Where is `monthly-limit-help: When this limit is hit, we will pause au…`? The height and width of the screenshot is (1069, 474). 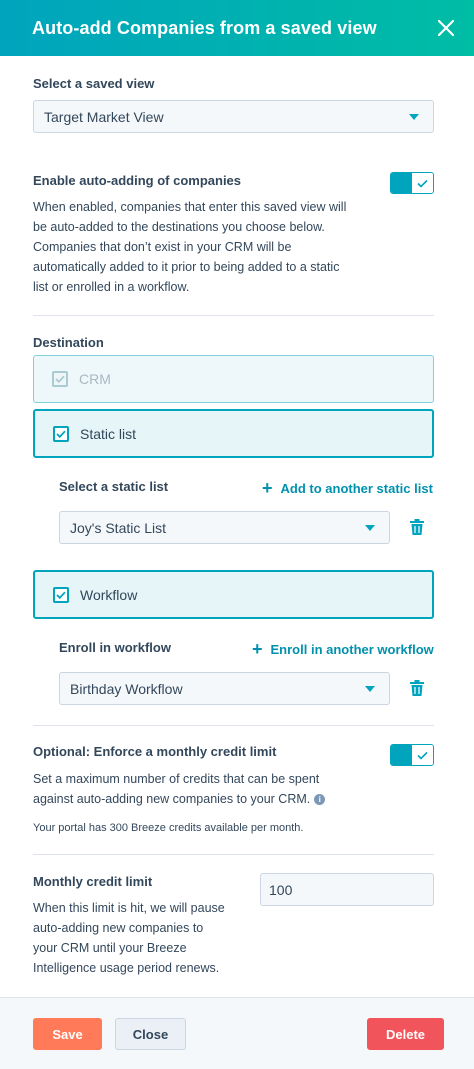 monthly-limit-help: When this limit is hit, we will pause au… is located at coordinates (129, 938).